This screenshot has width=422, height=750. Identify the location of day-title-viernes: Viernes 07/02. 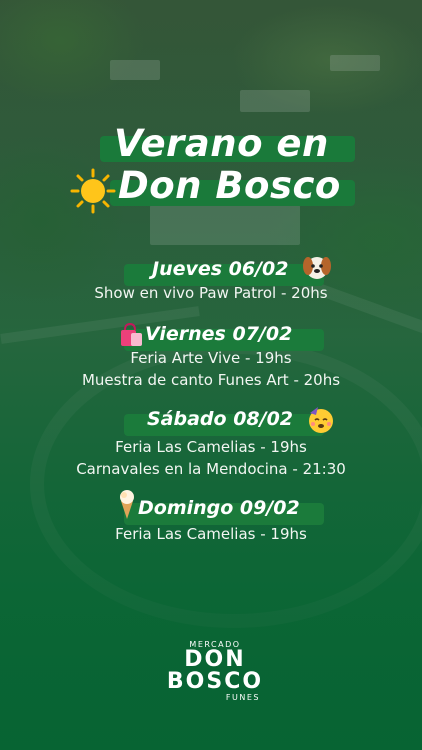
(219, 334).